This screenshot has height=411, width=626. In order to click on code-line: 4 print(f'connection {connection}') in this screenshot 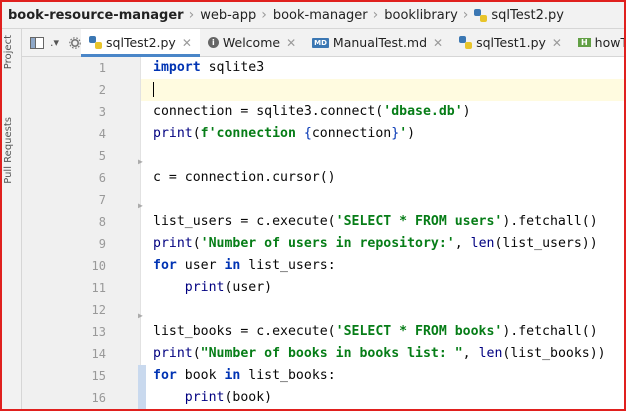, I will do `click(323, 134)`.